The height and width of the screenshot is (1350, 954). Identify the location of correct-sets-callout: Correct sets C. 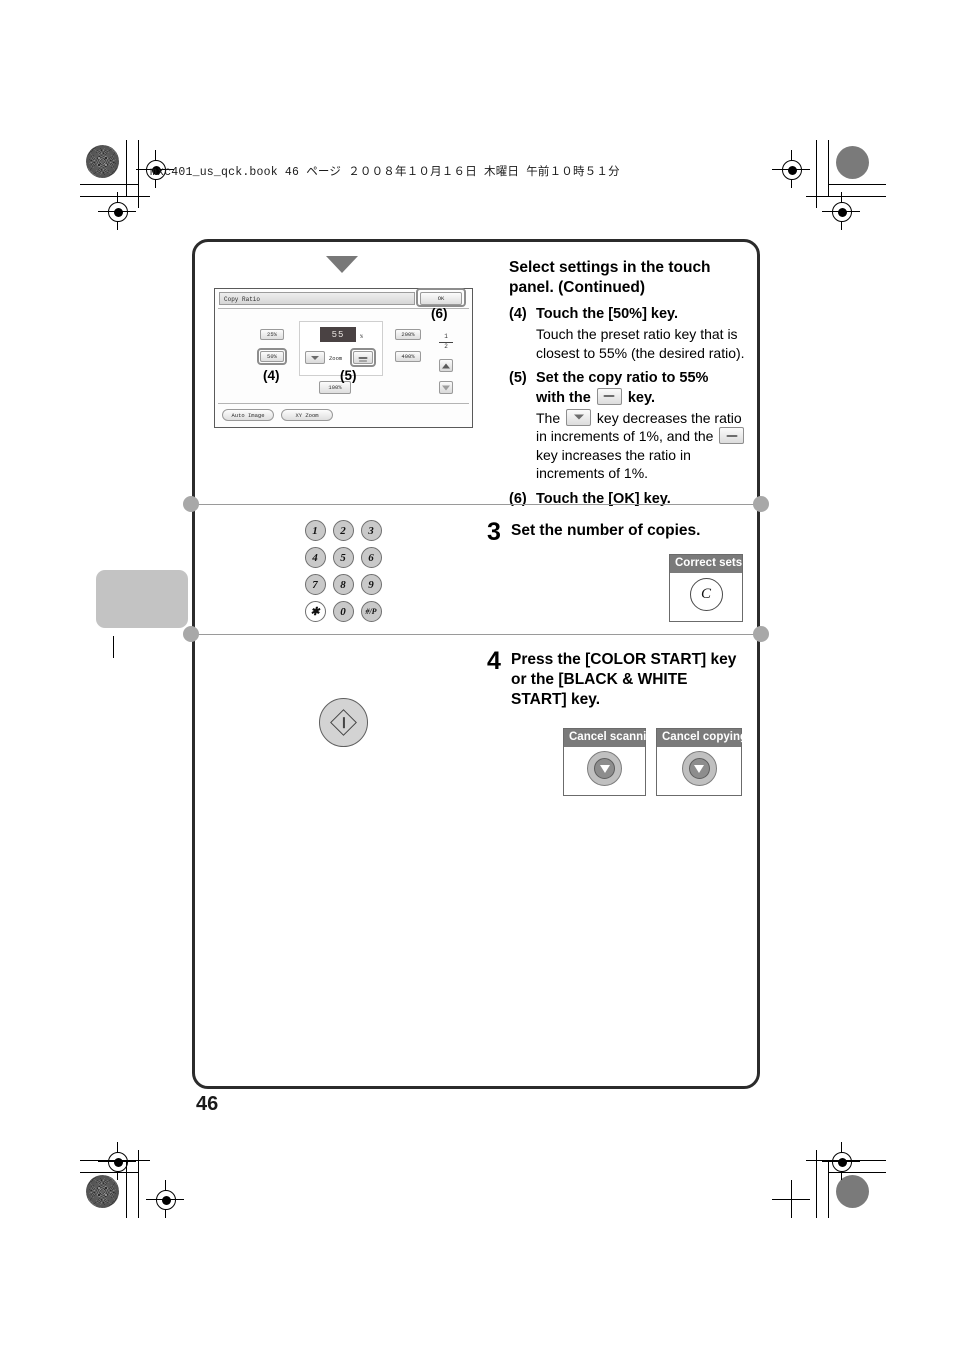
(706, 588).